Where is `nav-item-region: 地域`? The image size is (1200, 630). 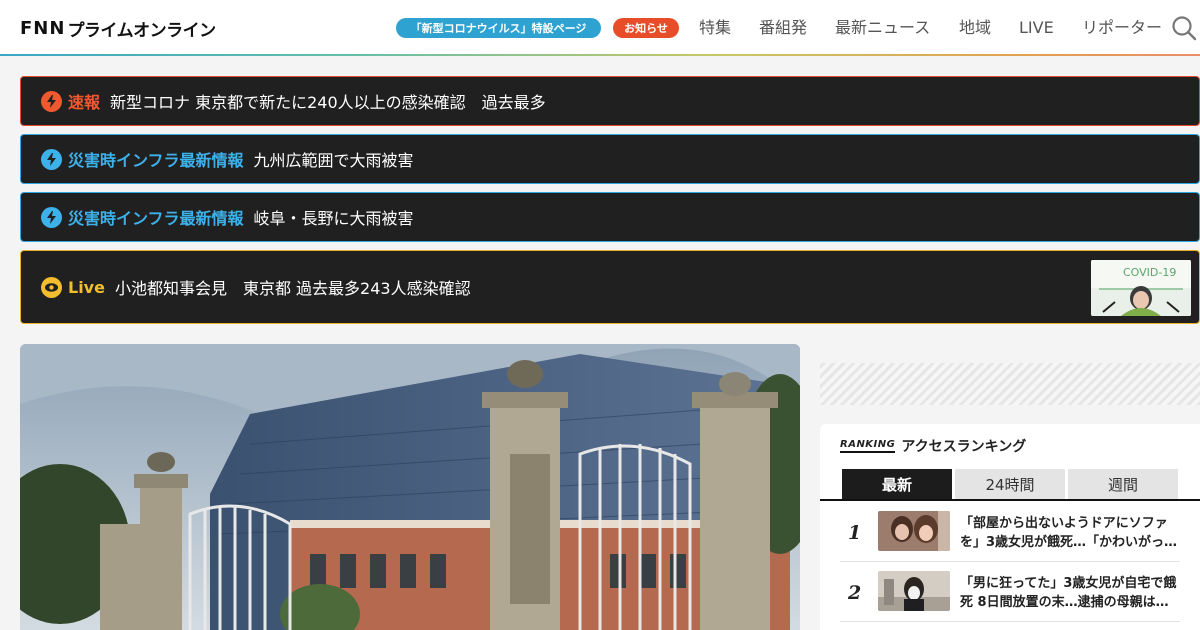 nav-item-region: 地域 is located at coordinates (975, 28).